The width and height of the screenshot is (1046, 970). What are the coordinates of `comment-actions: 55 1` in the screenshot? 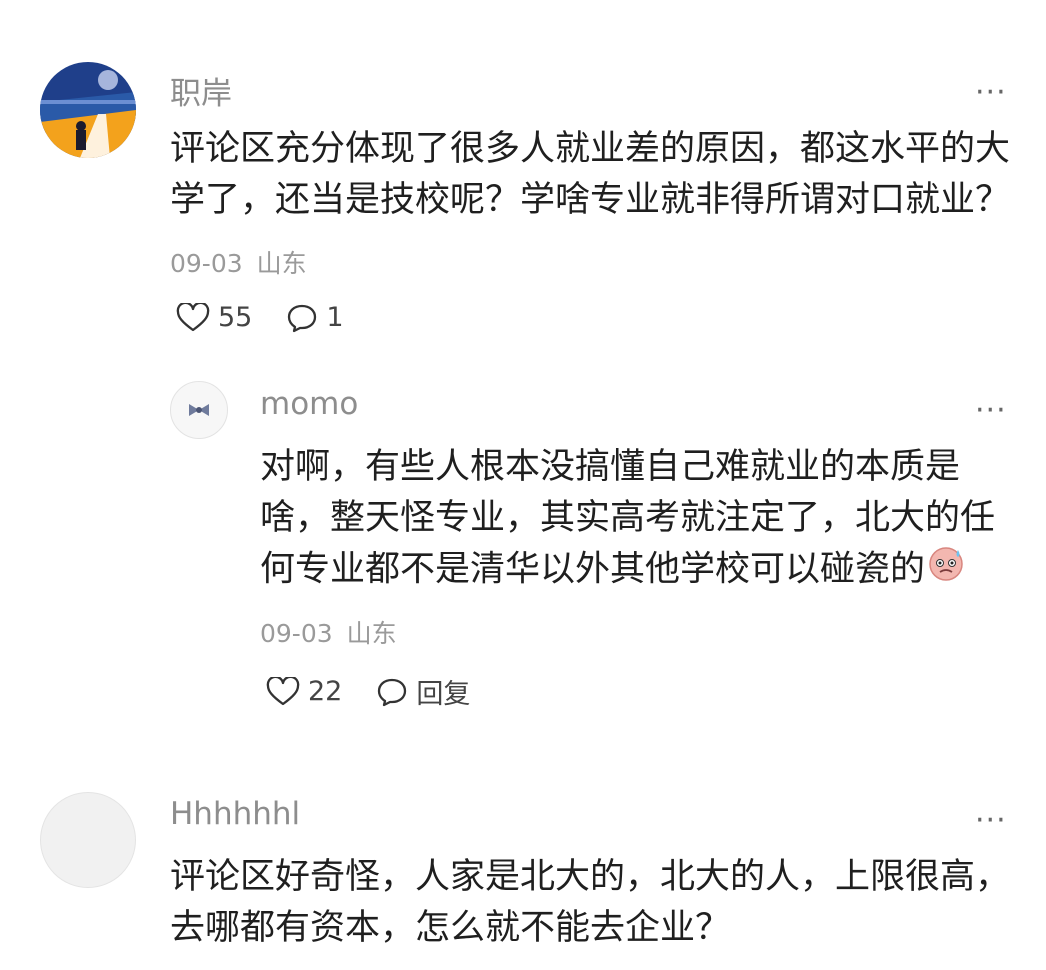 It's located at (260, 317).